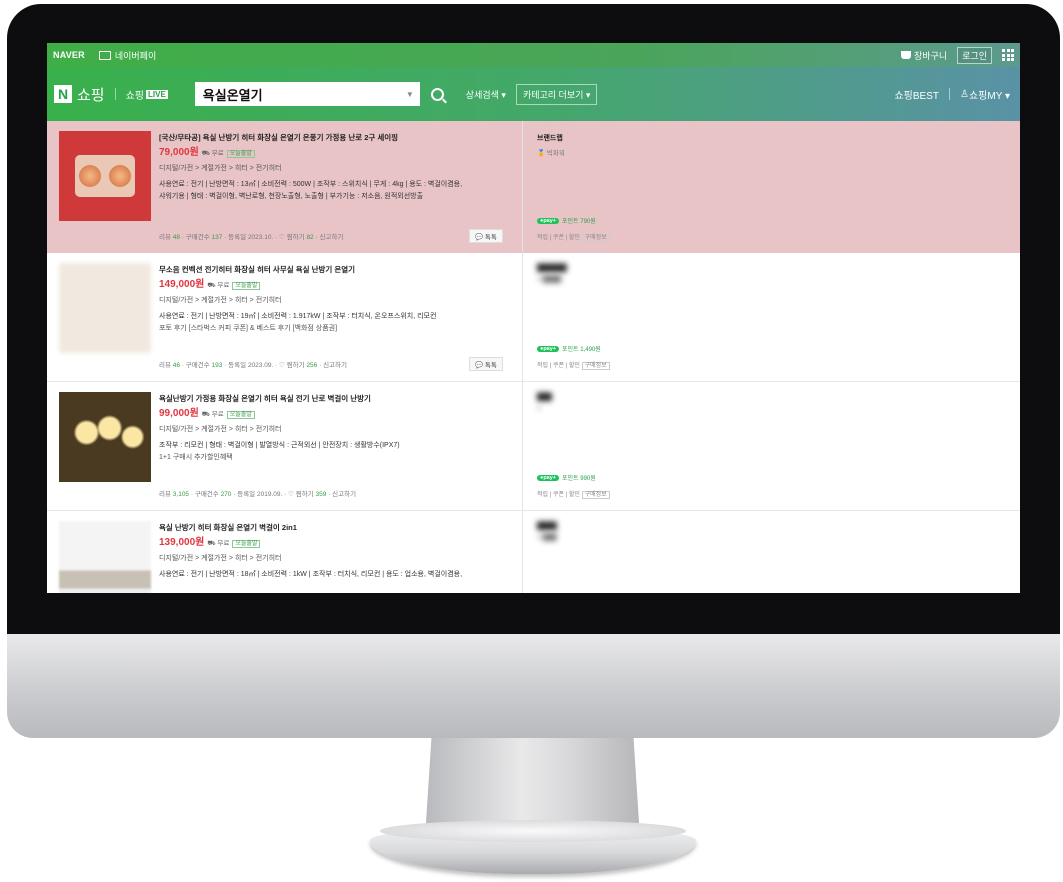 This screenshot has height=882, width=1063. What do you see at coordinates (196, 458) in the screenshot?
I see `product-promo: 1+1 구매시 추가할인혜택` at bounding box center [196, 458].